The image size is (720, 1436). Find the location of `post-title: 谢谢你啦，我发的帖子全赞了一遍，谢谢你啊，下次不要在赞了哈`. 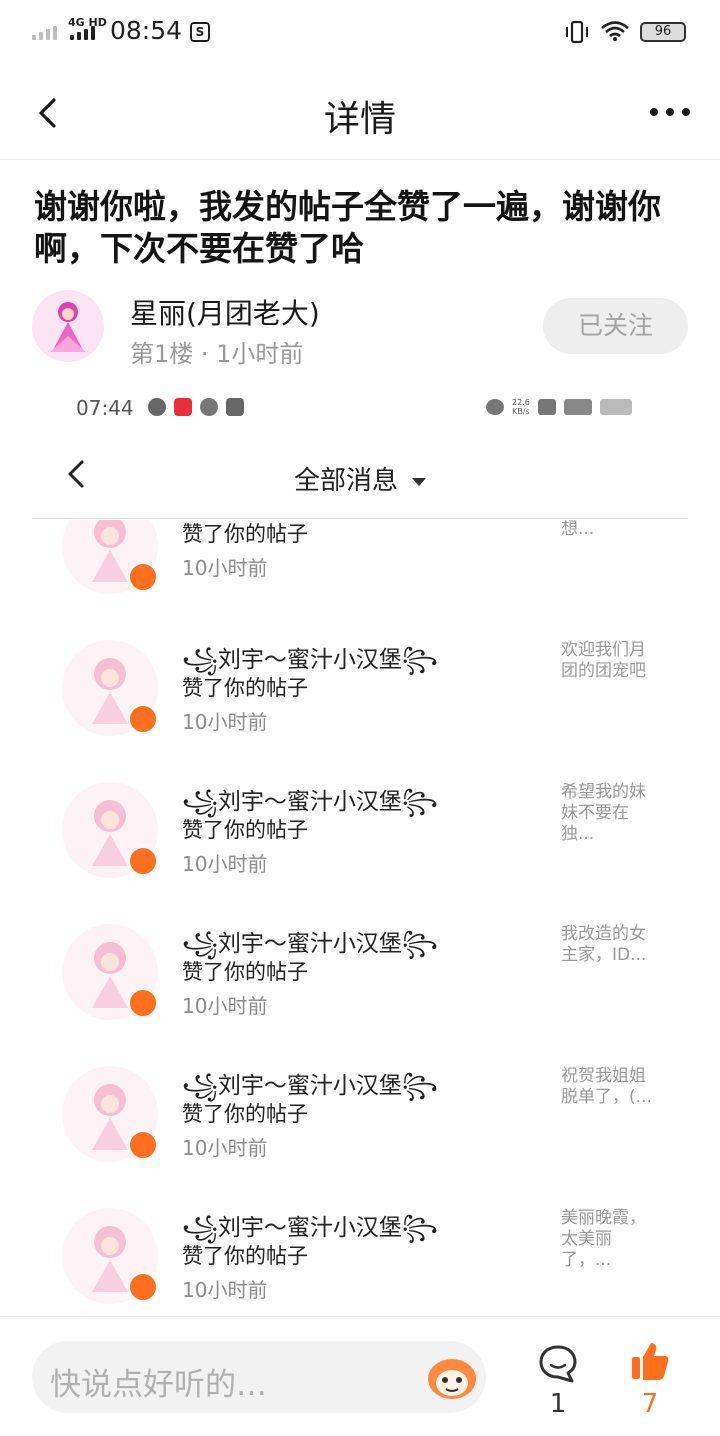

post-title: 谢谢你啦，我发的帖子全赞了一遍，谢谢你啊，下次不要在赞了哈 is located at coordinates (347, 227).